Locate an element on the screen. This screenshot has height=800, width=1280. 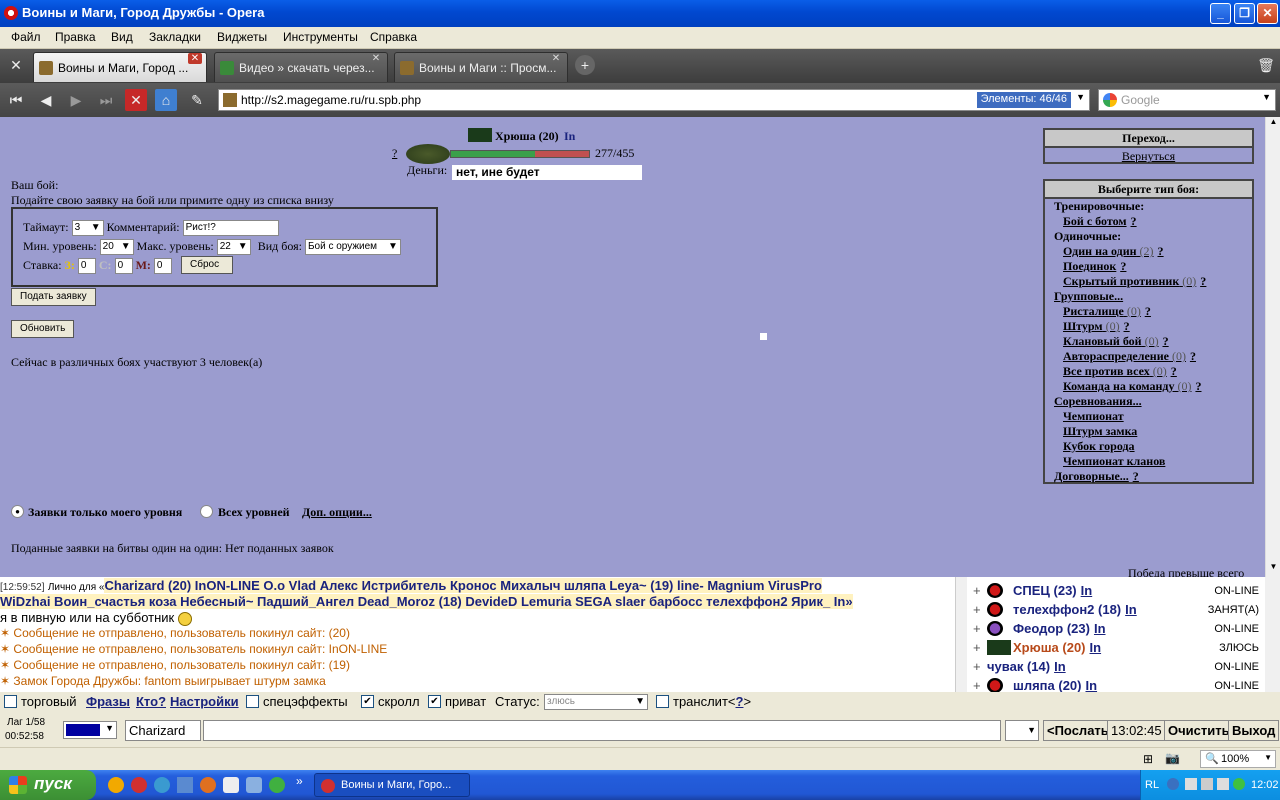
user-row: + шляпа (20) In ON-LINE is located at coordinates (1116, 684).